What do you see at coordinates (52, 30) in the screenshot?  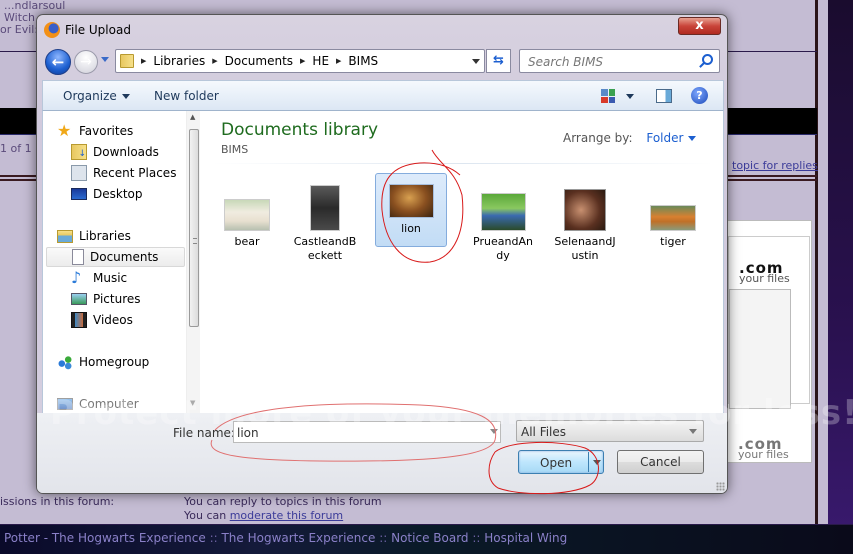 I see `firefox-icon` at bounding box center [52, 30].